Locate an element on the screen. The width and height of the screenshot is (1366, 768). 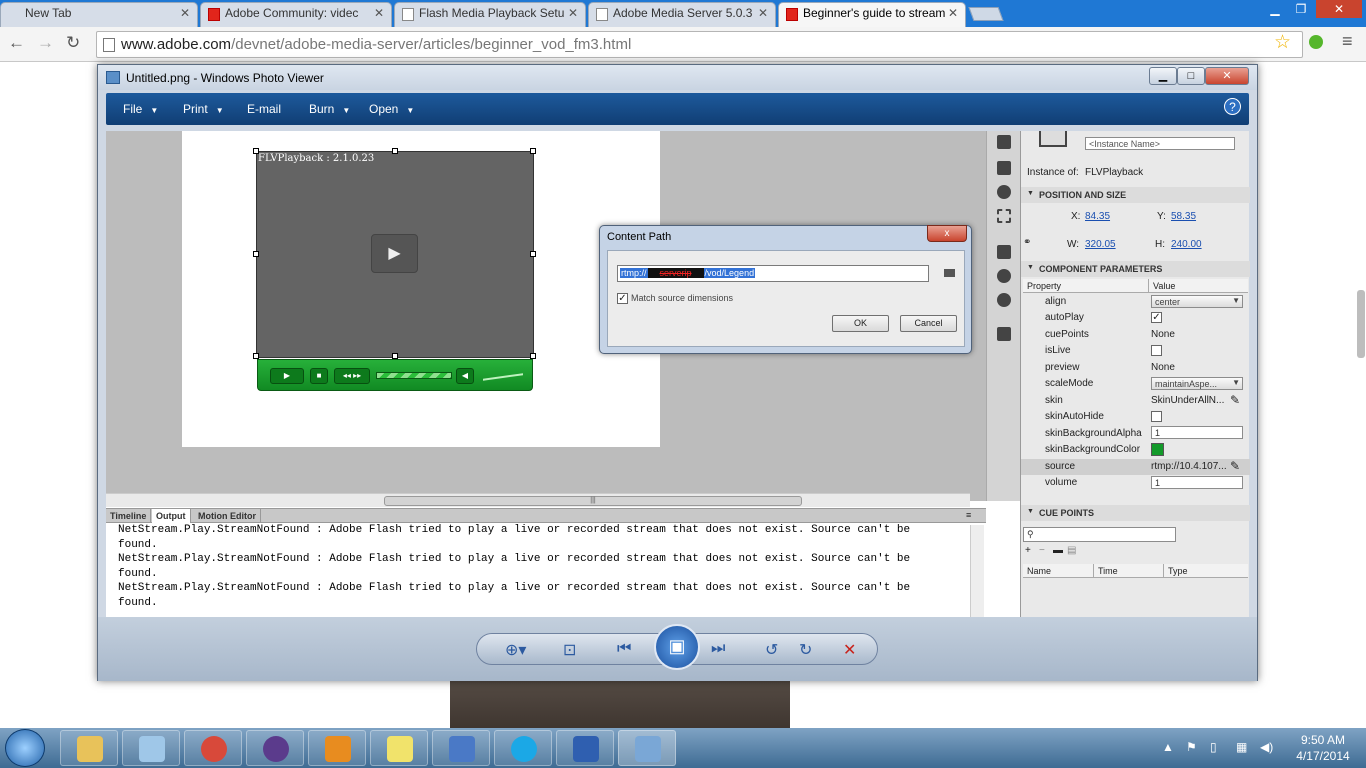
transform-icon is located at coordinates (1004, 216).